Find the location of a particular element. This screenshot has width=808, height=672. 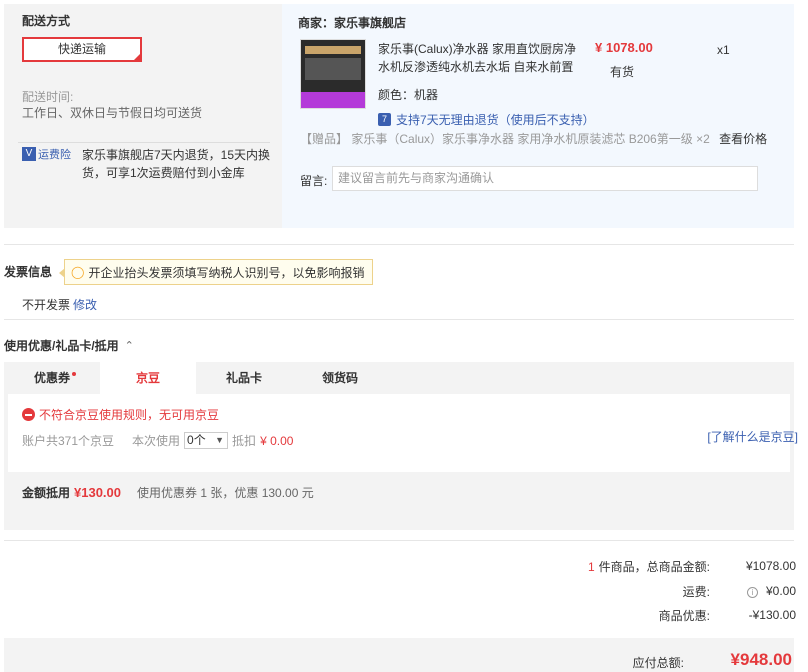

seven-day-return-icon: 7 is located at coordinates (384, 119).